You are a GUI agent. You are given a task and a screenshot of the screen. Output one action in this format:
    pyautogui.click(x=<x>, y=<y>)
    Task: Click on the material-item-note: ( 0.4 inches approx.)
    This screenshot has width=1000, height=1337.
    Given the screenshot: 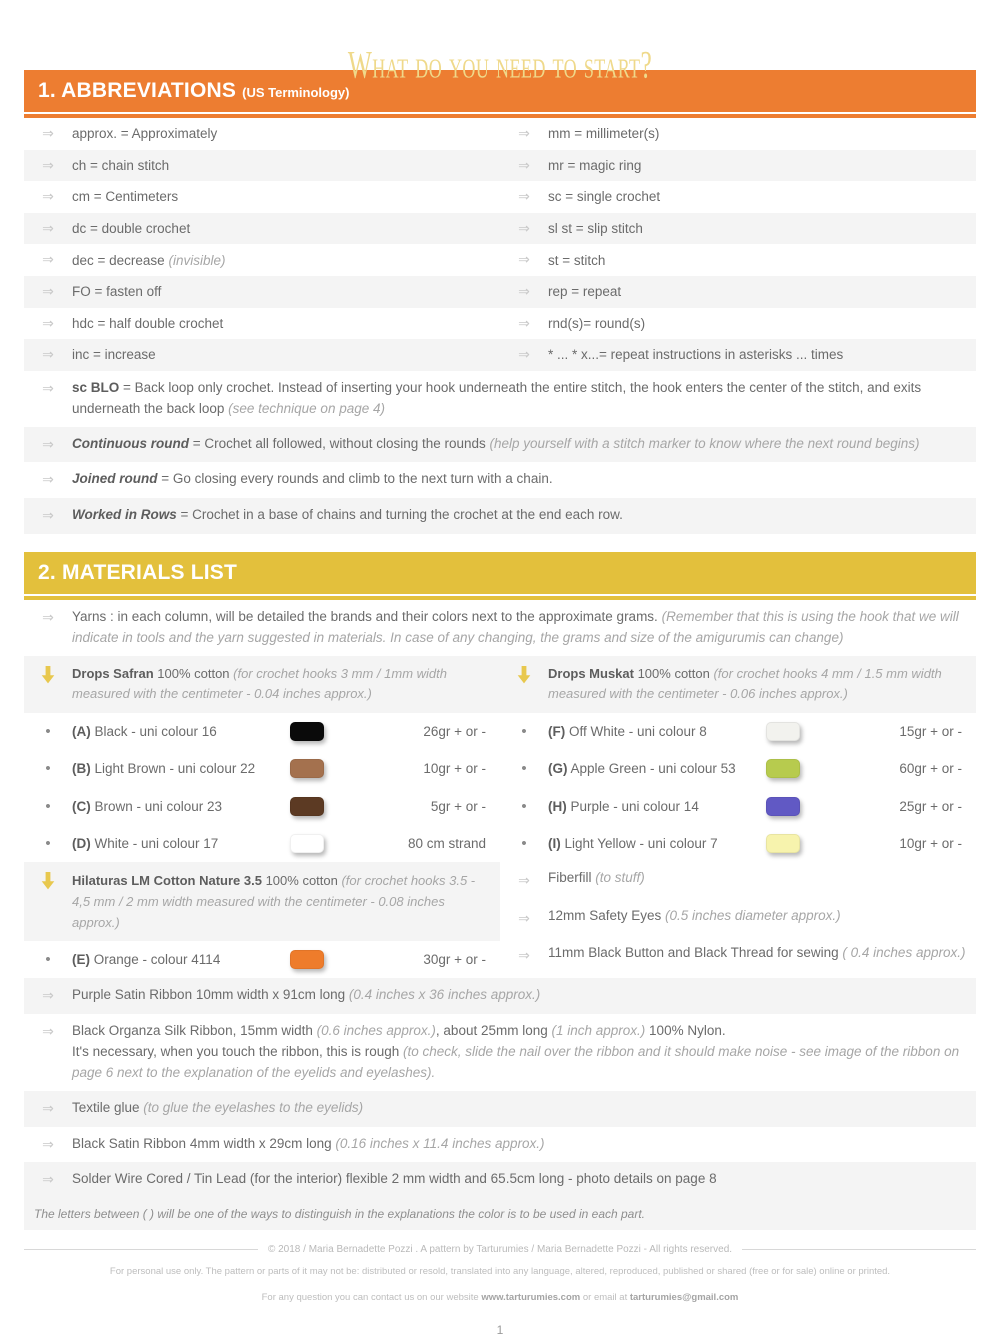 What is the action you would take?
    pyautogui.click(x=904, y=953)
    